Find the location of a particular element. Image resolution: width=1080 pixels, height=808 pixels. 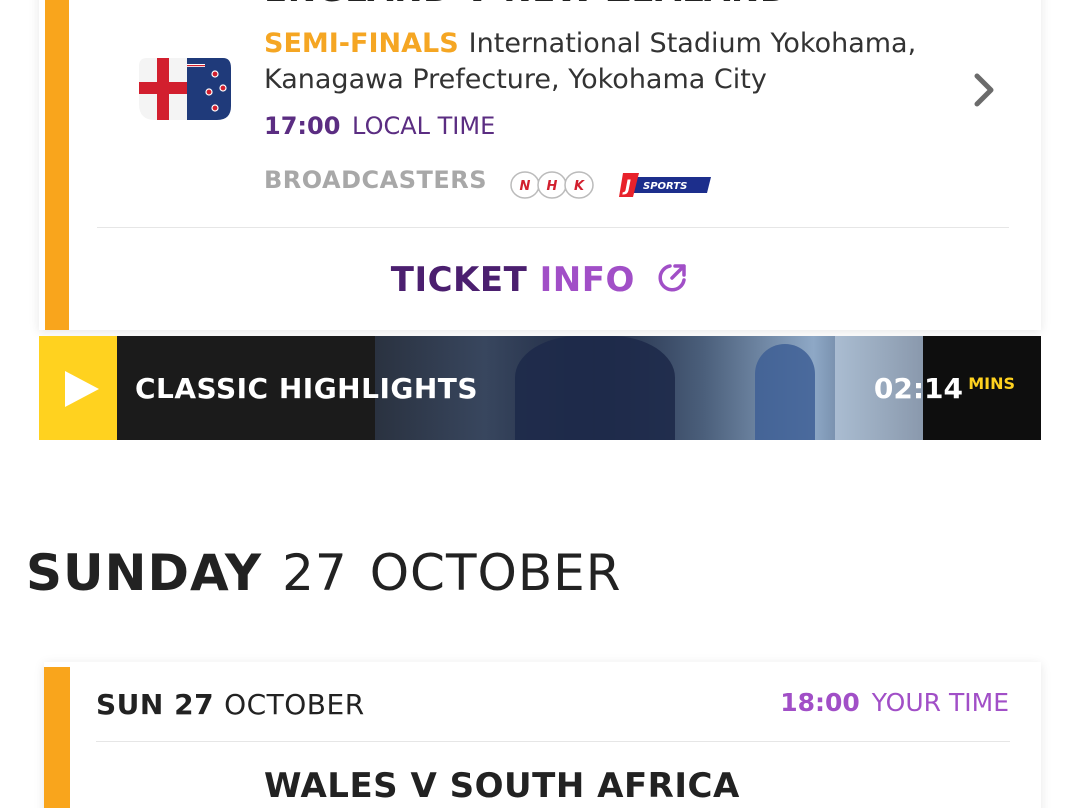

day-heading-day: SUNDAY is located at coordinates (144, 573).